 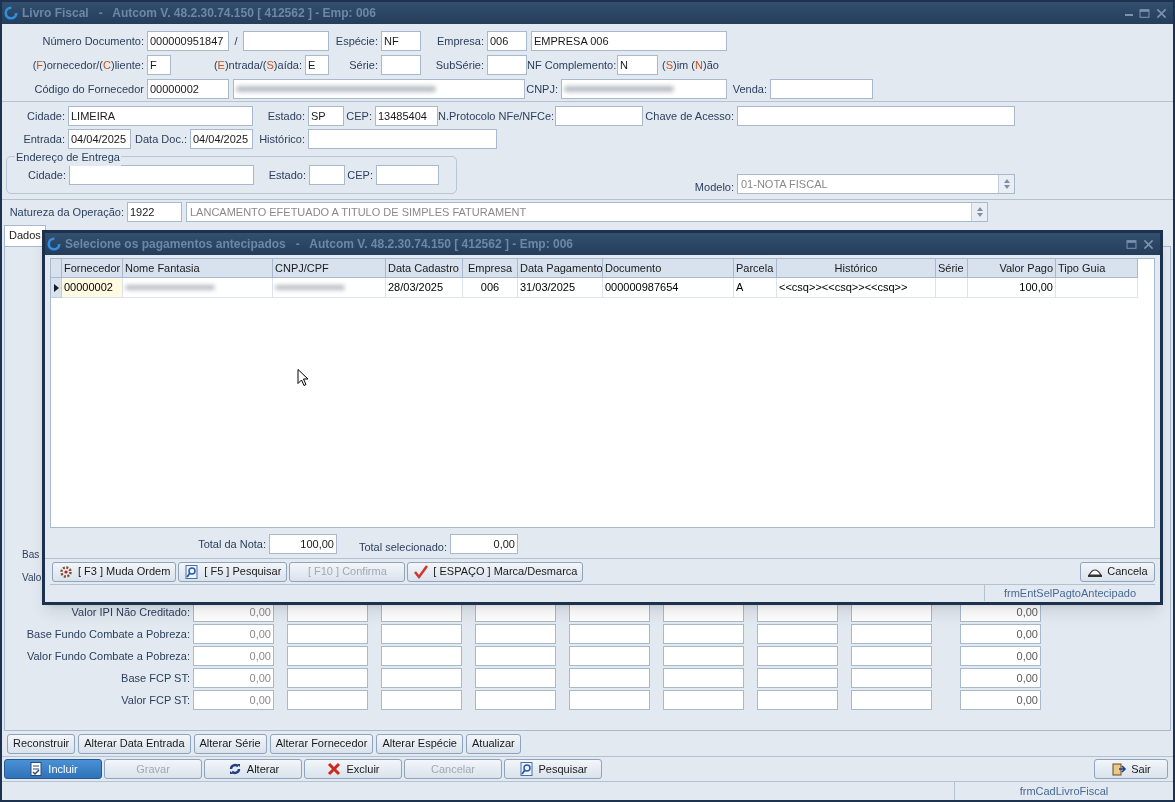 What do you see at coordinates (1131, 769) in the screenshot?
I see `exit-button: Sair` at bounding box center [1131, 769].